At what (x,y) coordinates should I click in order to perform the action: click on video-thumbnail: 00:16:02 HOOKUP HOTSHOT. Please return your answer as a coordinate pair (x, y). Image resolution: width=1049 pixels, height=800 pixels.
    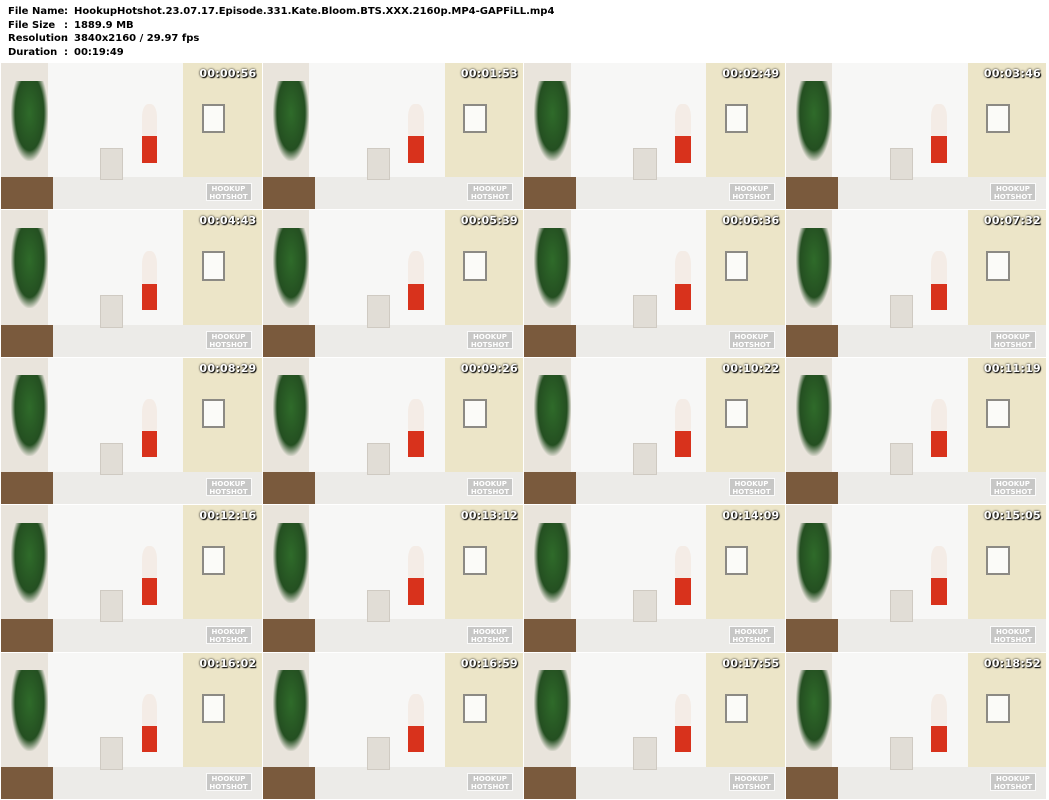
    Looking at the image, I should click on (132, 726).